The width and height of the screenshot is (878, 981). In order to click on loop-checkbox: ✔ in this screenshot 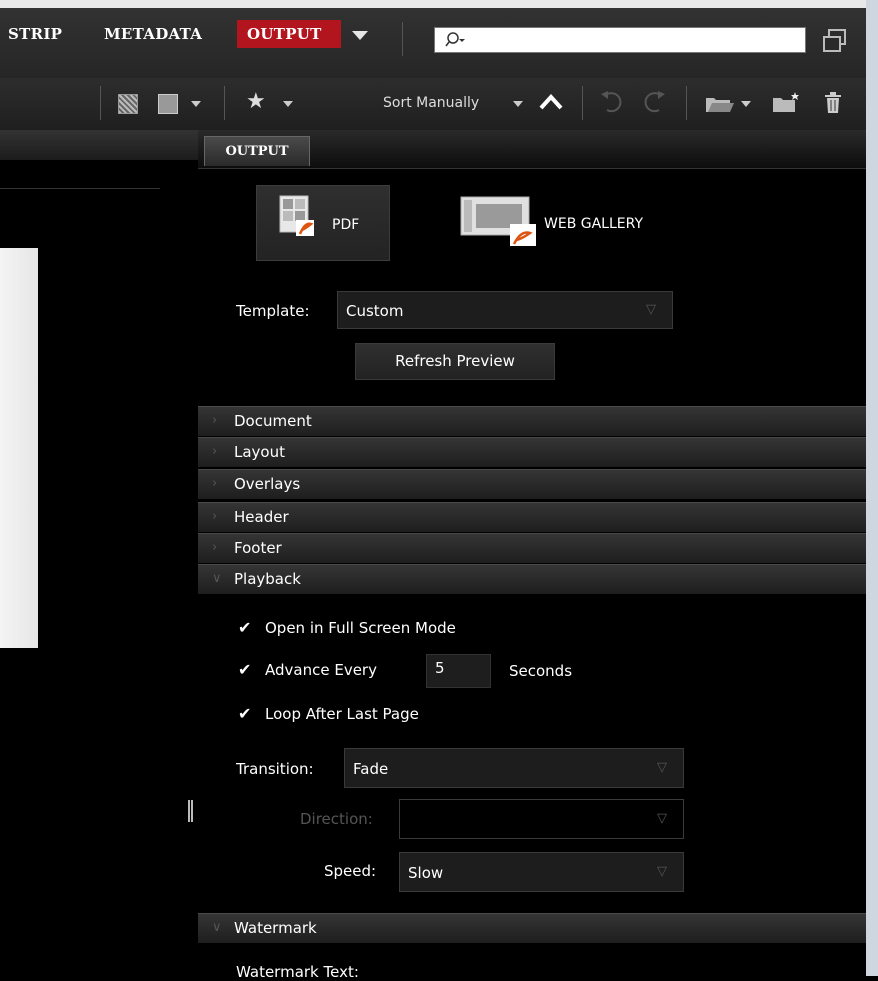, I will do `click(244, 713)`.